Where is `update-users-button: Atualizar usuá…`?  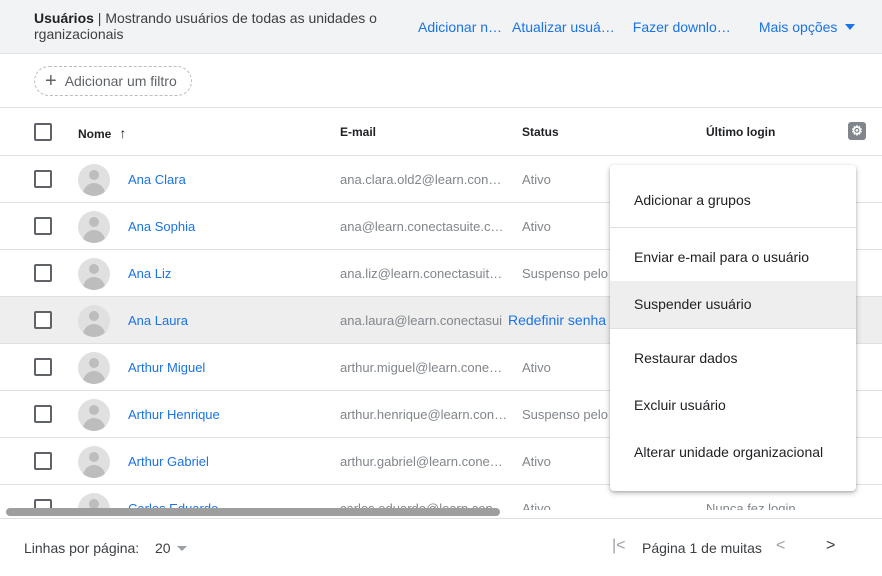
update-users-button: Atualizar usuá… is located at coordinates (563, 27).